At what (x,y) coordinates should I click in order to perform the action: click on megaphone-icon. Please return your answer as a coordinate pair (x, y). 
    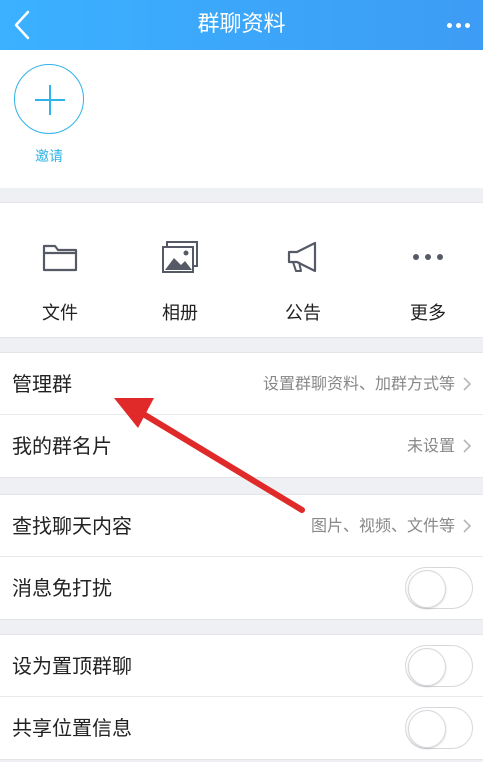
    Looking at the image, I should click on (303, 257).